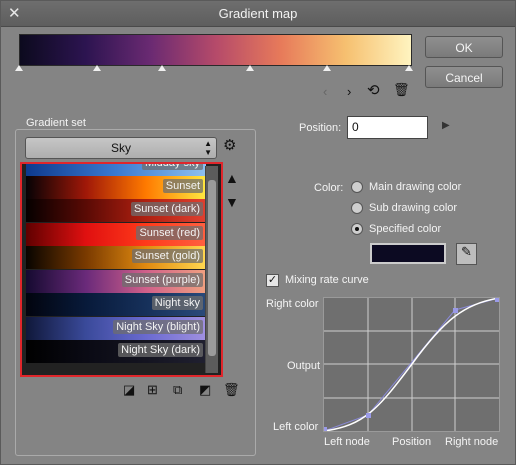  What do you see at coordinates (347, 442) in the screenshot?
I see `left-node-label: Left node` at bounding box center [347, 442].